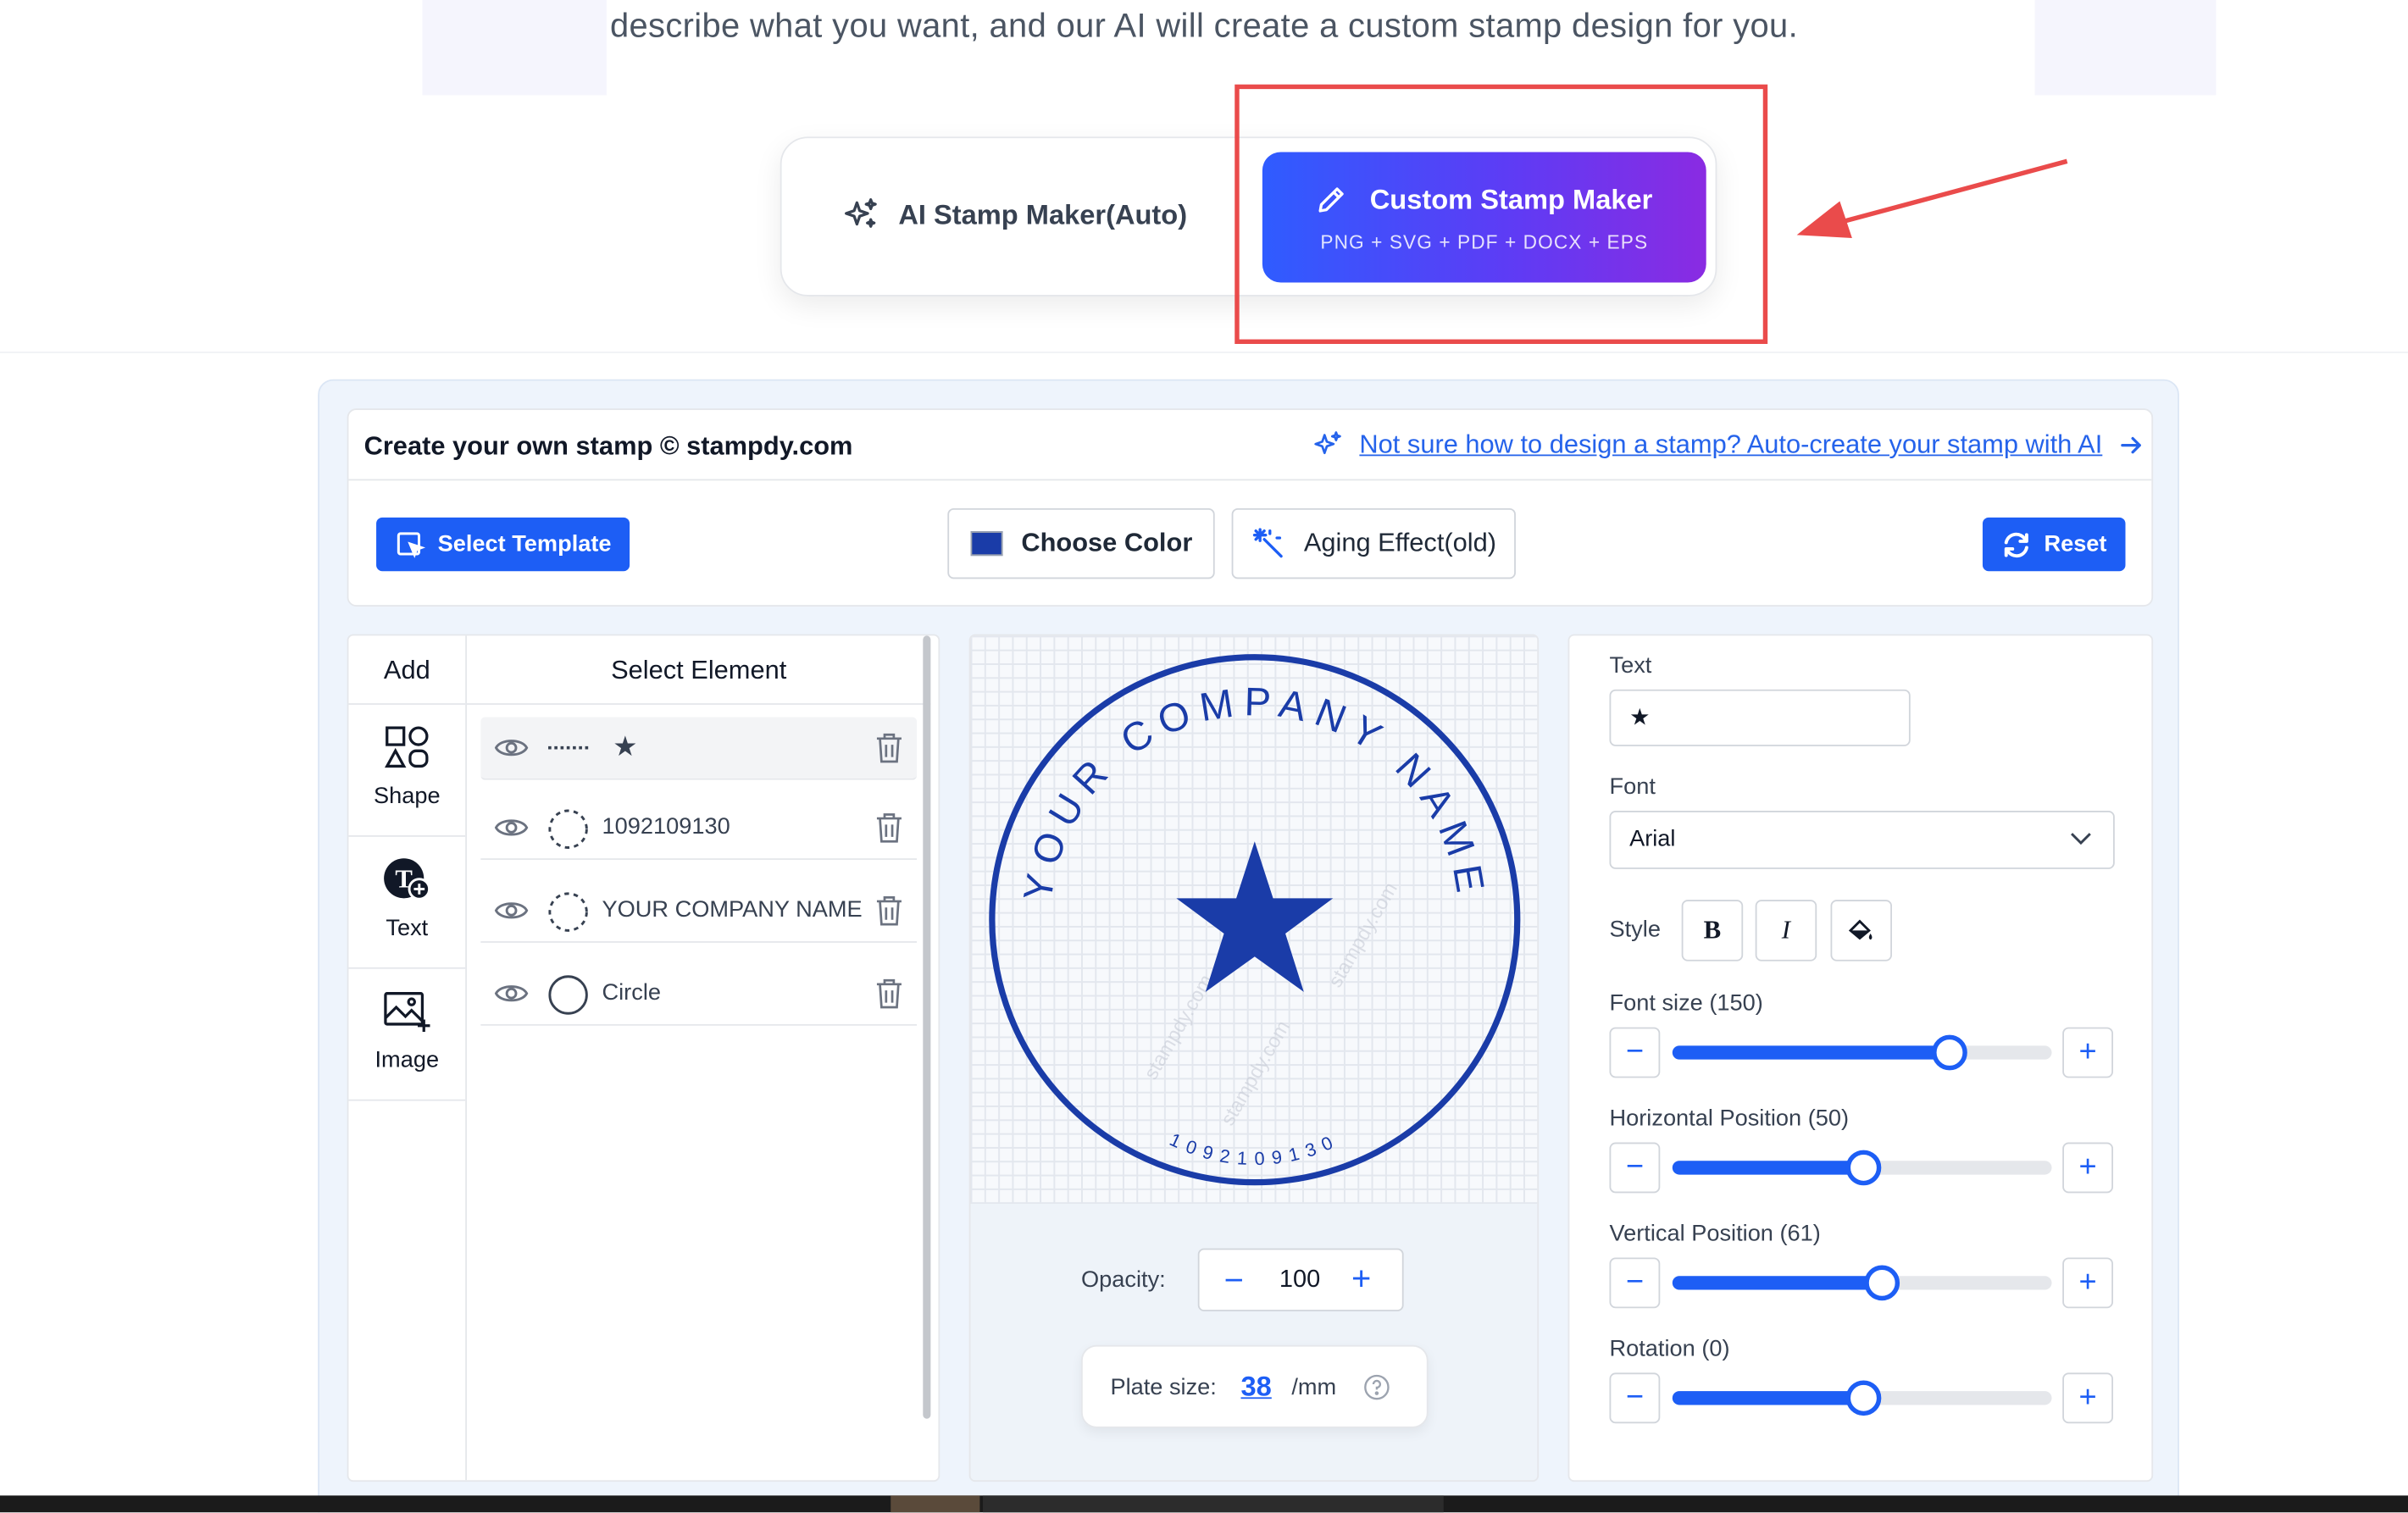  I want to click on element-row-company: YOUR COMPANY NAME, so click(699, 912).